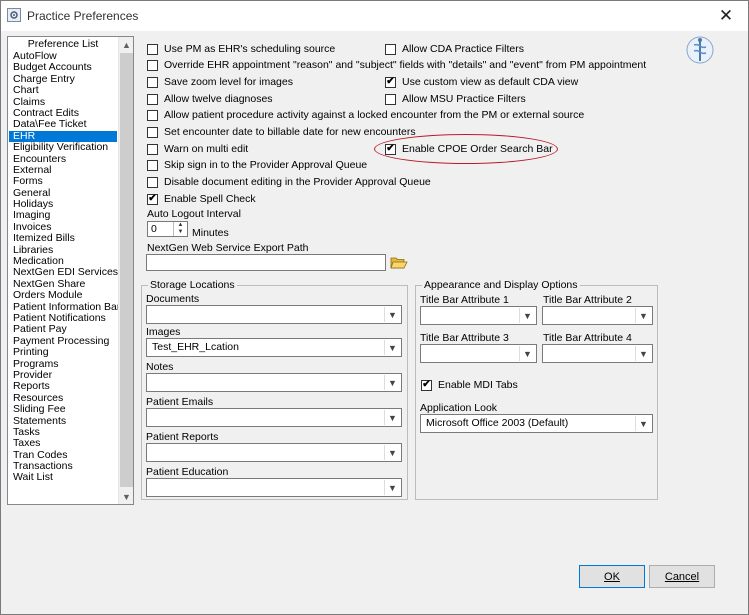 This screenshot has height=615, width=749. Describe the element at coordinates (197, 149) in the screenshot. I see `warn-multi-edit-checkbox: Warn on multi edit` at that location.